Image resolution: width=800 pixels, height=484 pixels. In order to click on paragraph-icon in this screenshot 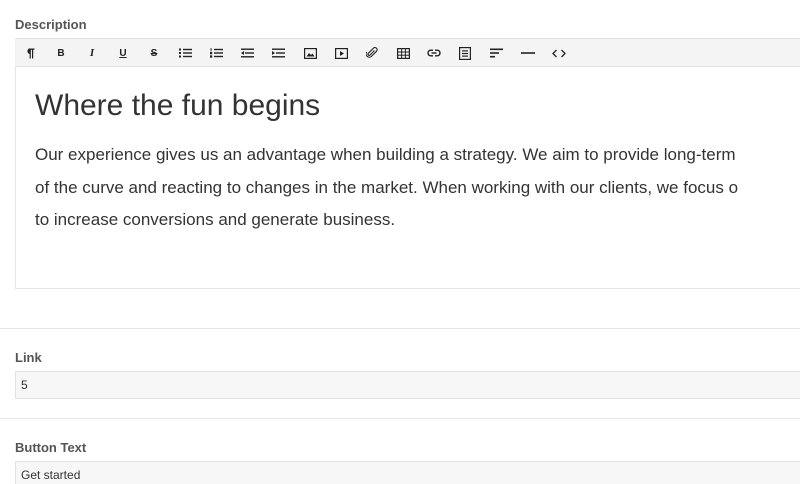, I will do `click(31, 53)`.